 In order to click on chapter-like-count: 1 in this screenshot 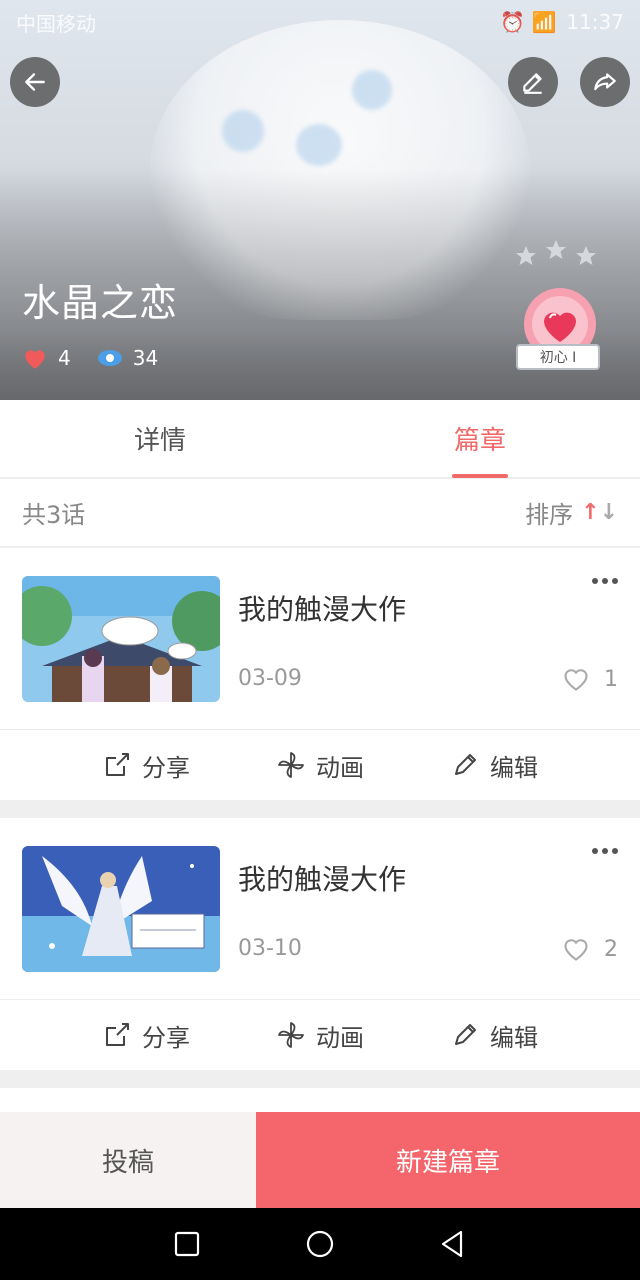, I will do `click(611, 679)`.